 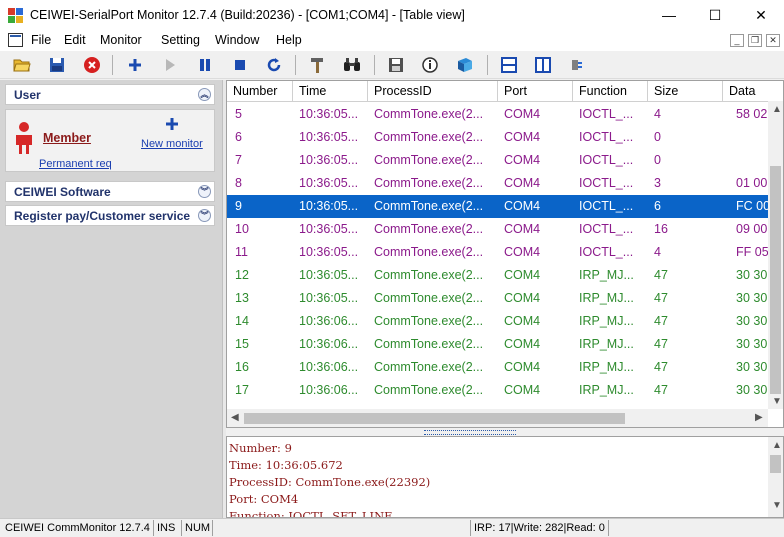 What do you see at coordinates (41, 40) in the screenshot?
I see `menu-file: File` at bounding box center [41, 40].